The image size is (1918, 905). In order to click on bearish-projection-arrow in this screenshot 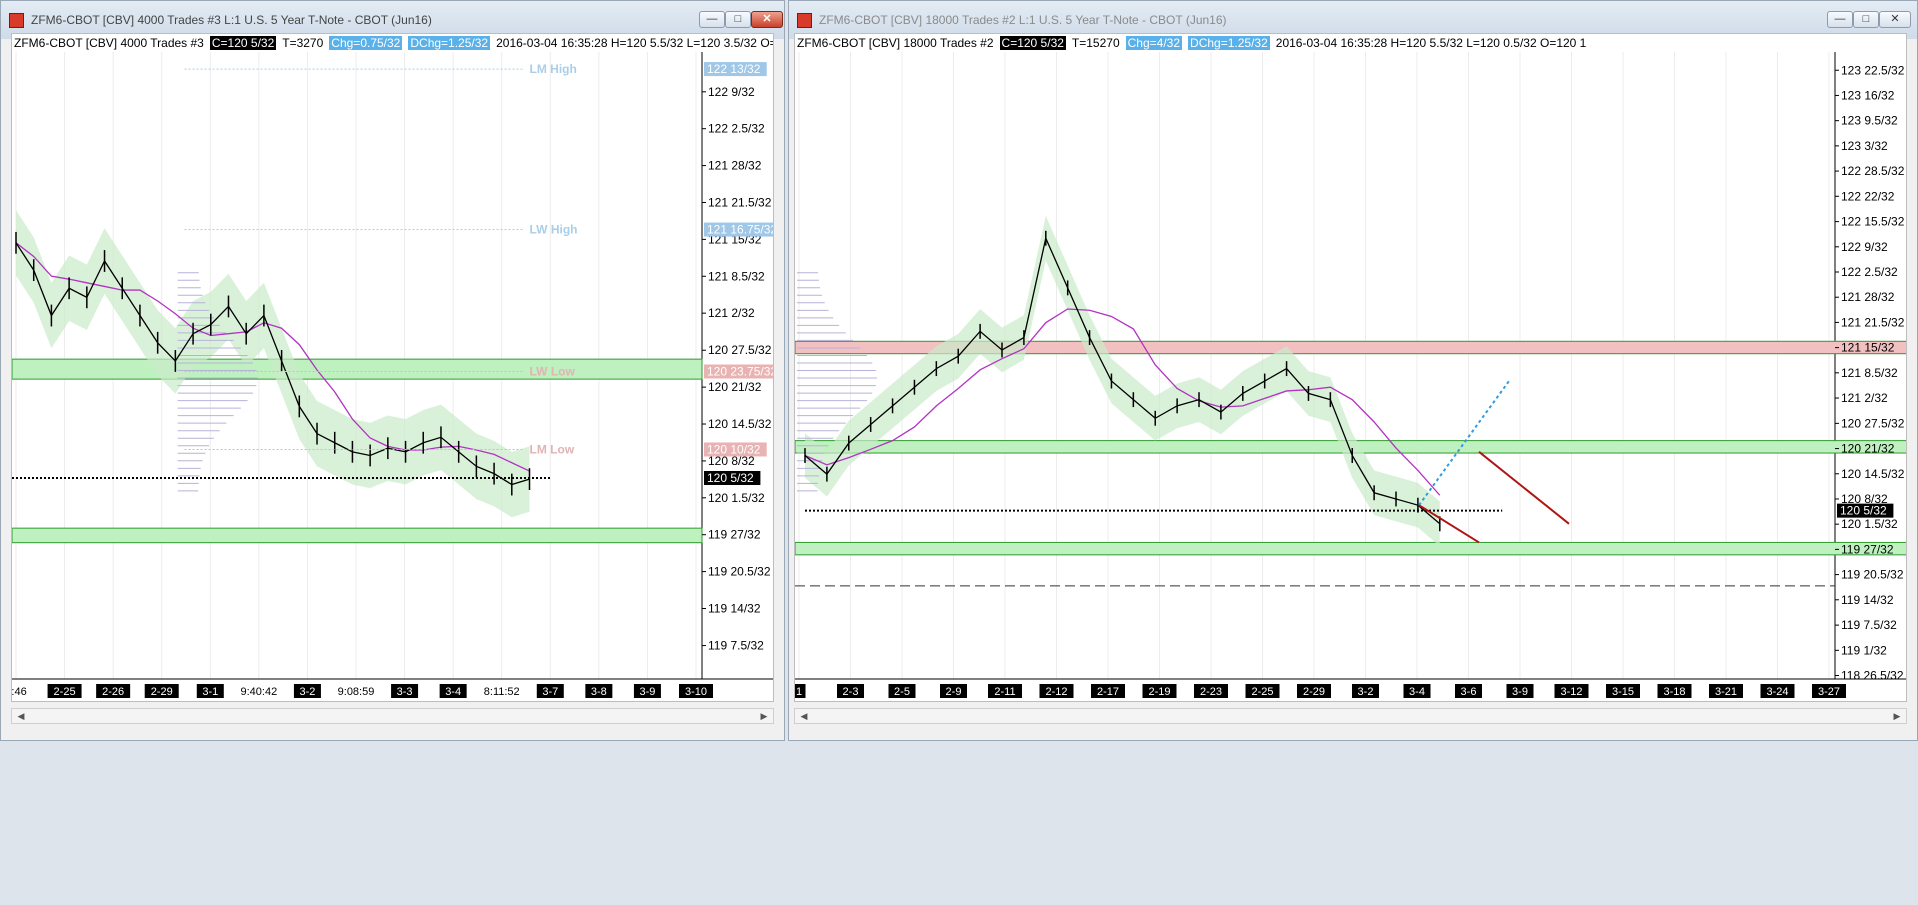, I will do `click(1524, 488)`.